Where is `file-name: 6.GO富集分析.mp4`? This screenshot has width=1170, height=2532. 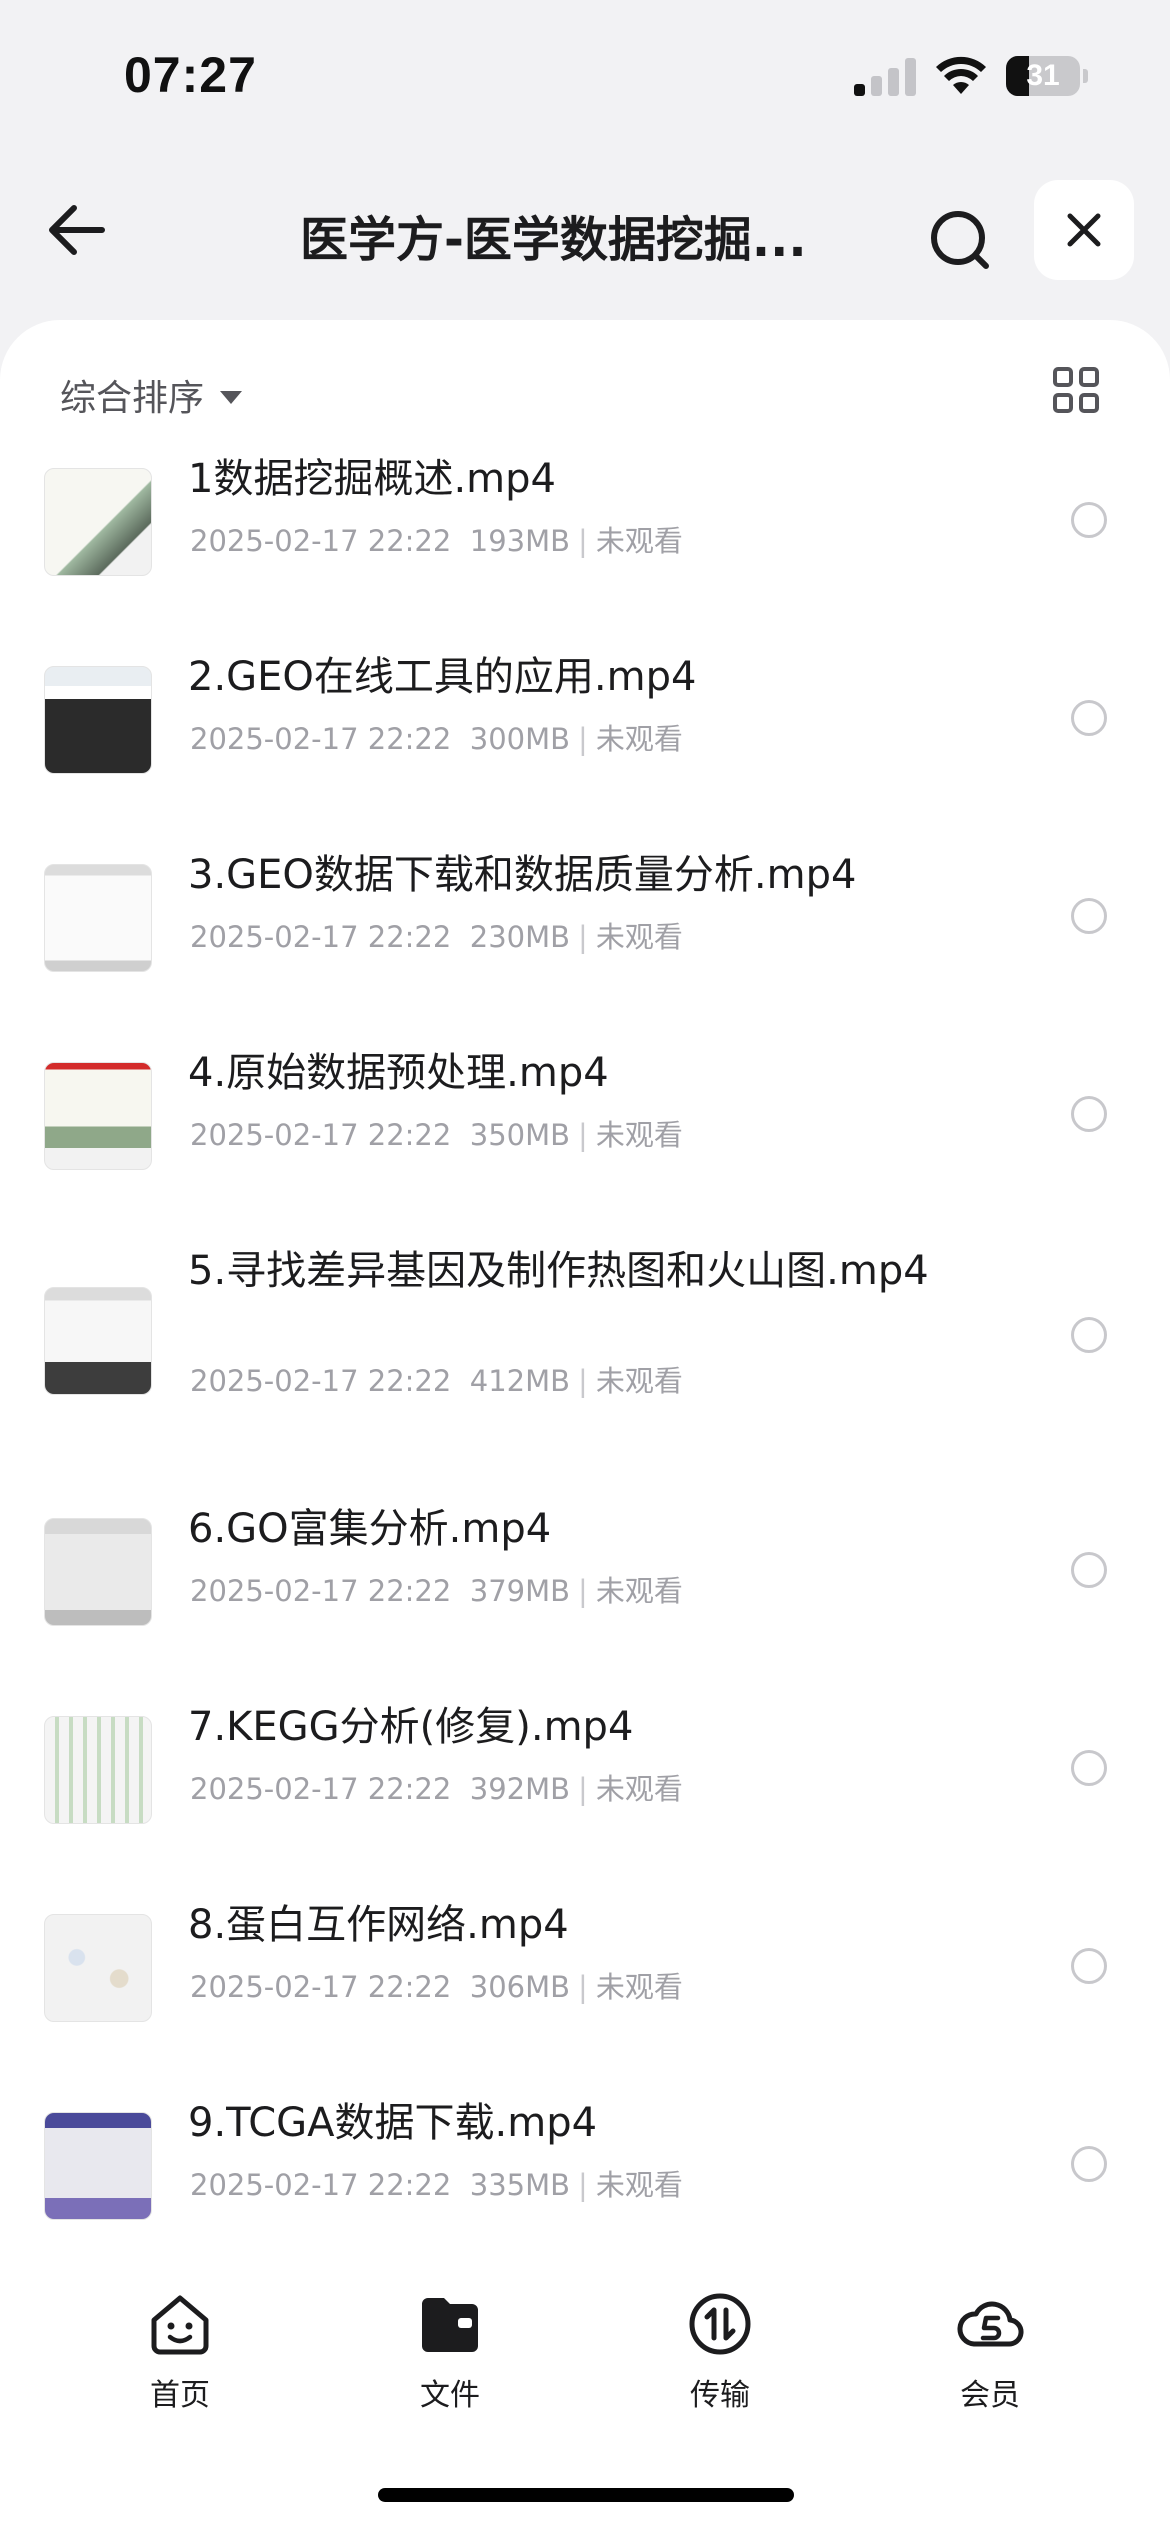
file-name: 6.GO富集分析.mp4 is located at coordinates (370, 1529).